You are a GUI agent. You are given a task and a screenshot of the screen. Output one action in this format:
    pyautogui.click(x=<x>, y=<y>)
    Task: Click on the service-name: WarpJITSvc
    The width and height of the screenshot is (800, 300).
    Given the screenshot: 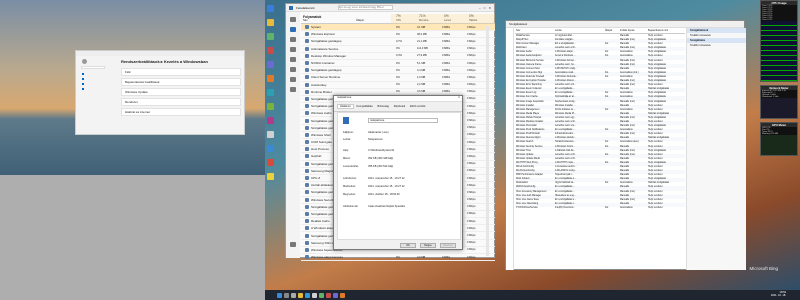 What is the action you would take?
    pyautogui.click(x=522, y=40)
    